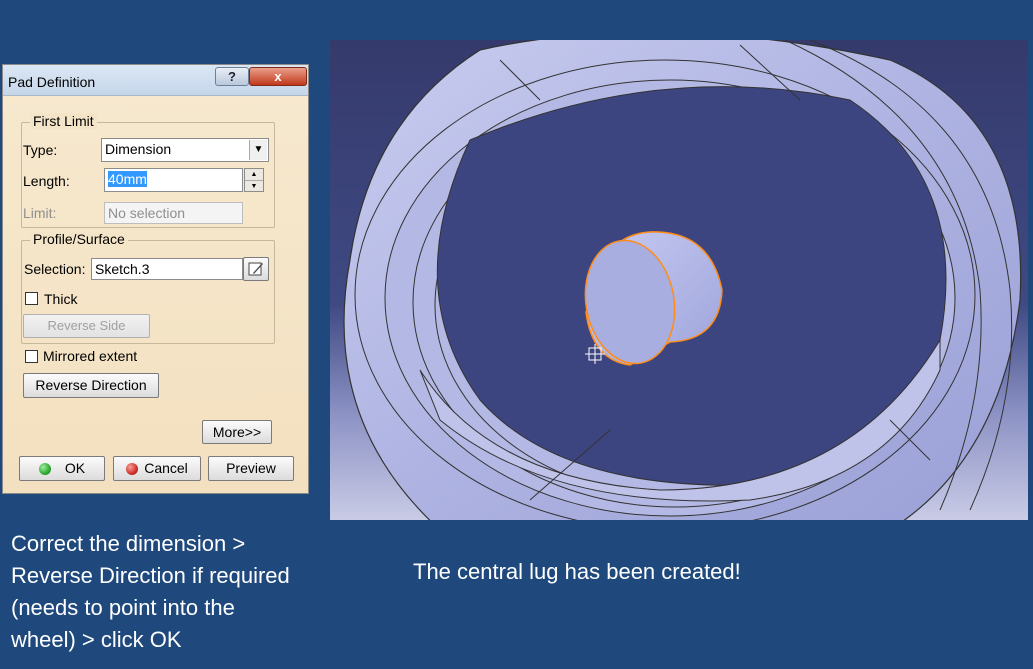 The height and width of the screenshot is (669, 1033). I want to click on type-label: Type:, so click(40, 150).